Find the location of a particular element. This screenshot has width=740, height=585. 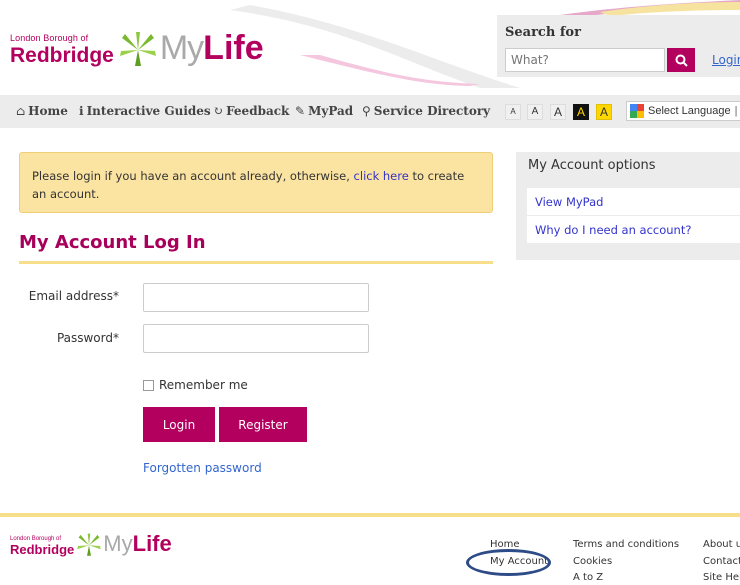

footer-link-contact: Contact is located at coordinates (721, 561).